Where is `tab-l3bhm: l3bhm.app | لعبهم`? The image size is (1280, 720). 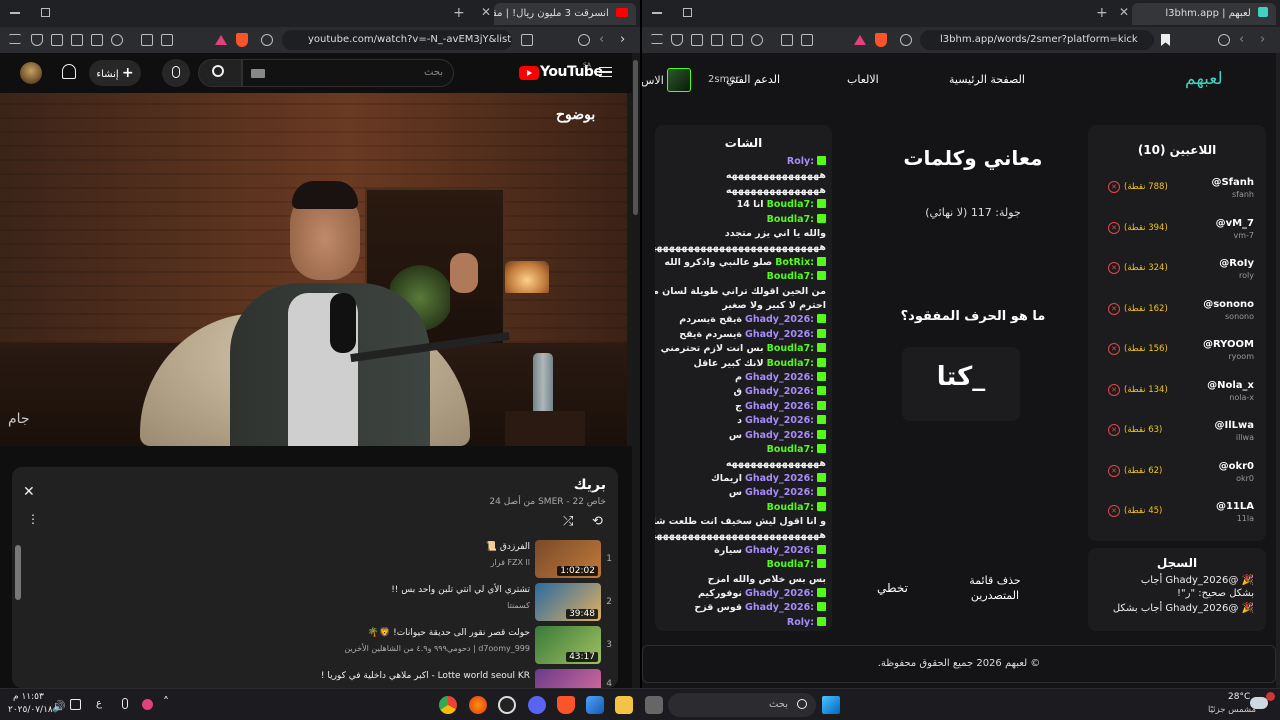
tab-l3bhm: l3bhm.app | لعبهم is located at coordinates (1204, 14).